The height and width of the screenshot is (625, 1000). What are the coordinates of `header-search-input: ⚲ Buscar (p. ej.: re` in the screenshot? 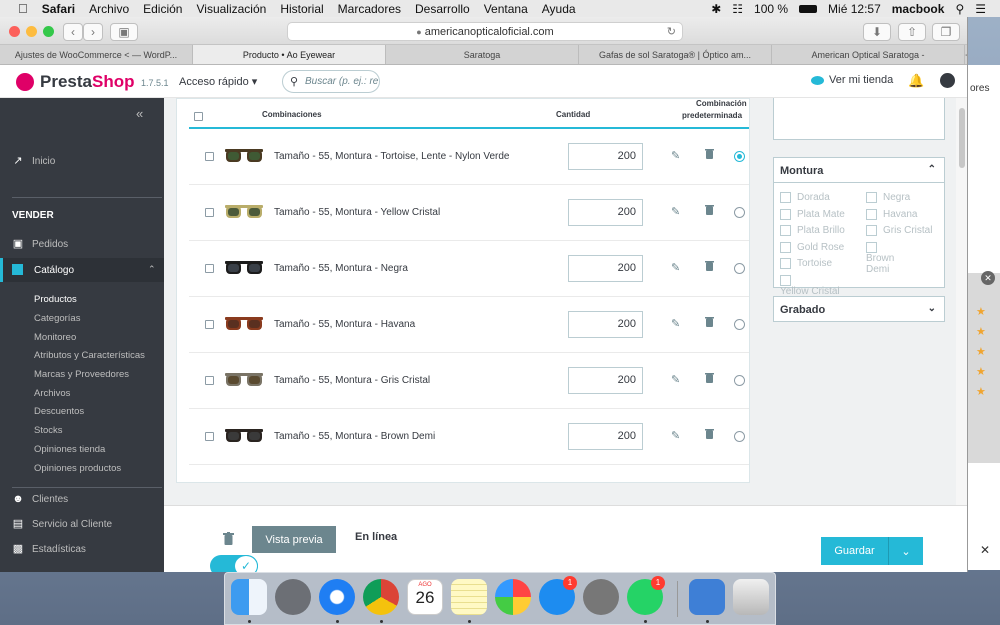 It's located at (331, 81).